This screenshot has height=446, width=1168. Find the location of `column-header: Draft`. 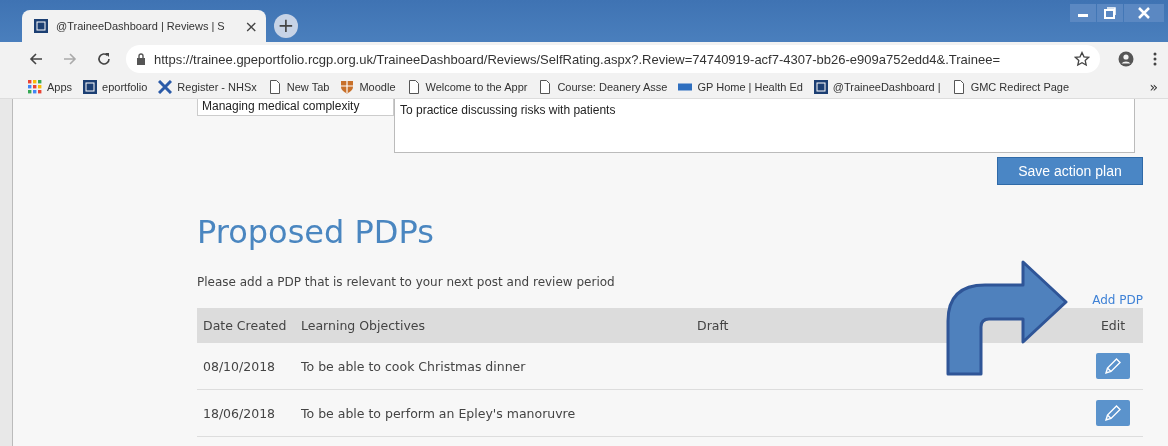

column-header: Draft is located at coordinates (713, 325).